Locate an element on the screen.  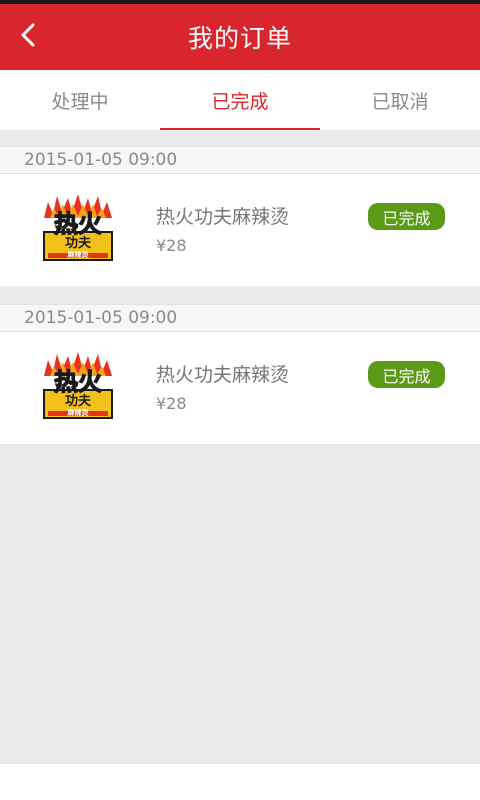
tab-processing: 处理中 is located at coordinates (80, 100).